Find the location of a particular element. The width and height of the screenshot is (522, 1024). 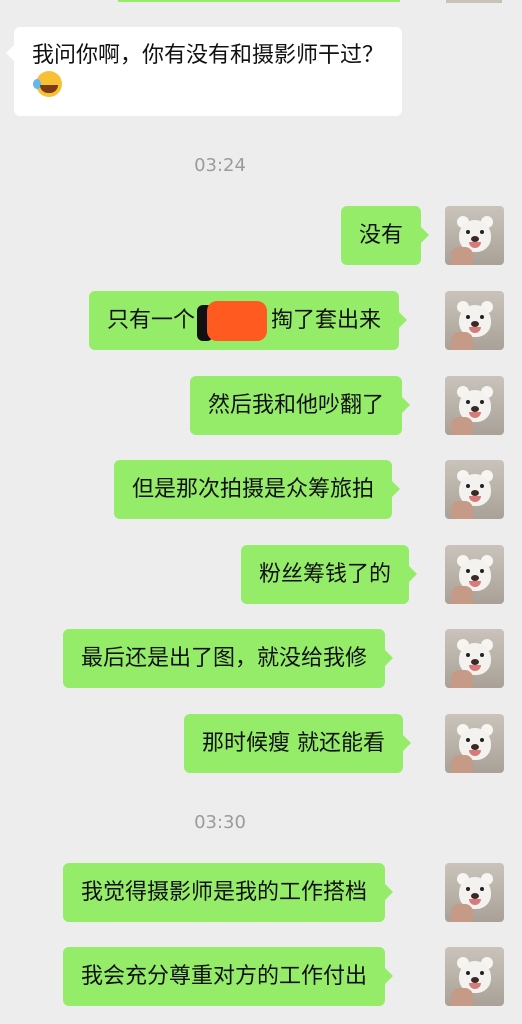

outgoing-message: 然后我和他吵翻了 is located at coordinates (300, 405).